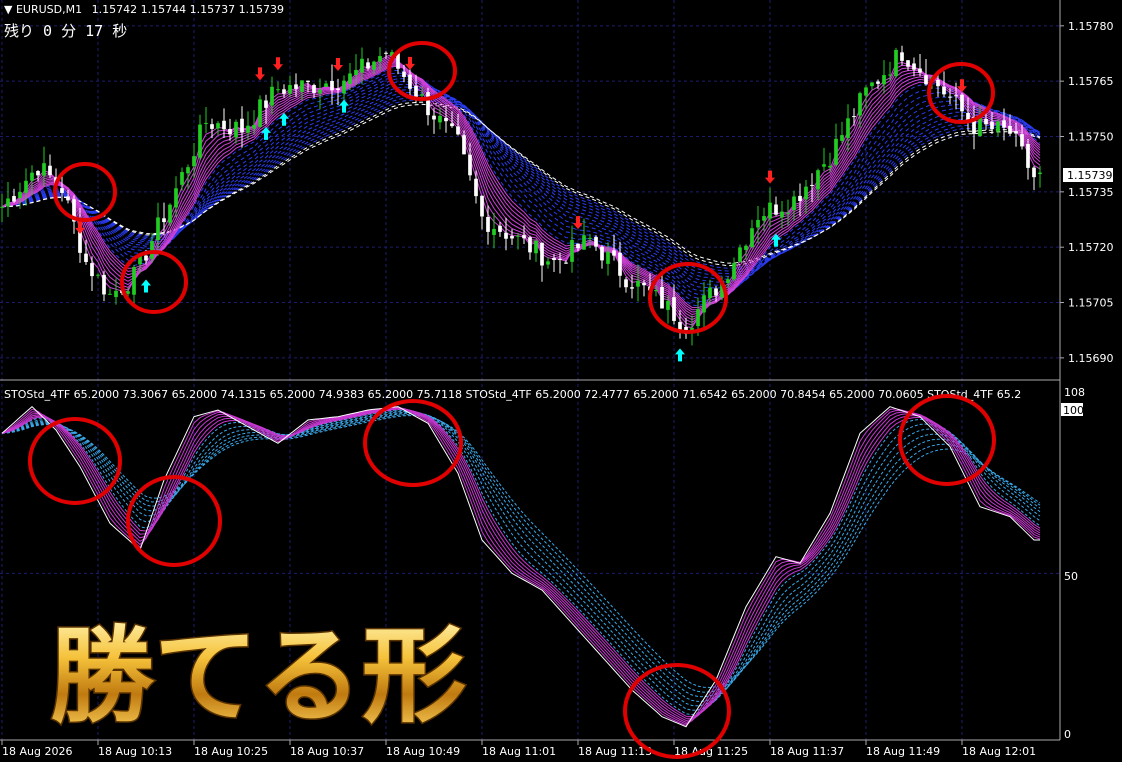 This screenshot has height=762, width=1122. What do you see at coordinates (1091, 303) in the screenshot?
I see `price-tick-label: 1.15705` at bounding box center [1091, 303].